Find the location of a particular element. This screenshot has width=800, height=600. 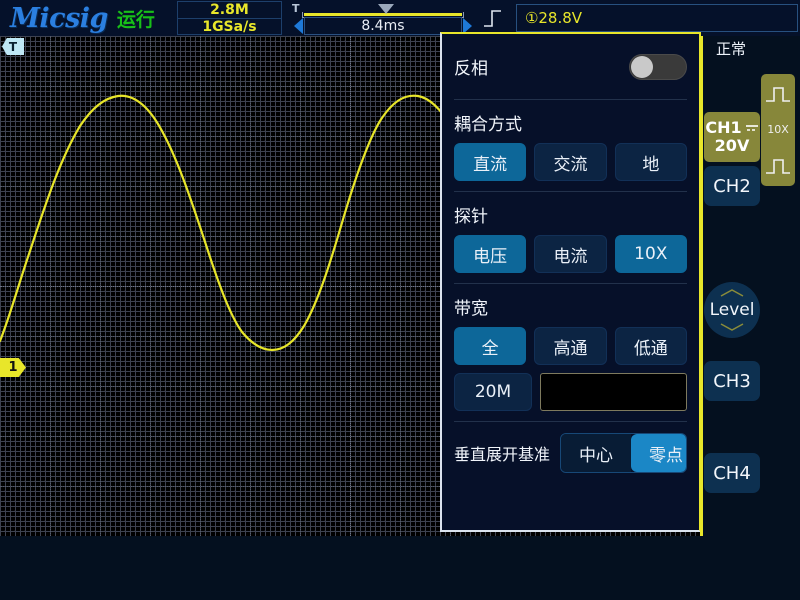

ch1-name: CH1 is located at coordinates (723, 127).